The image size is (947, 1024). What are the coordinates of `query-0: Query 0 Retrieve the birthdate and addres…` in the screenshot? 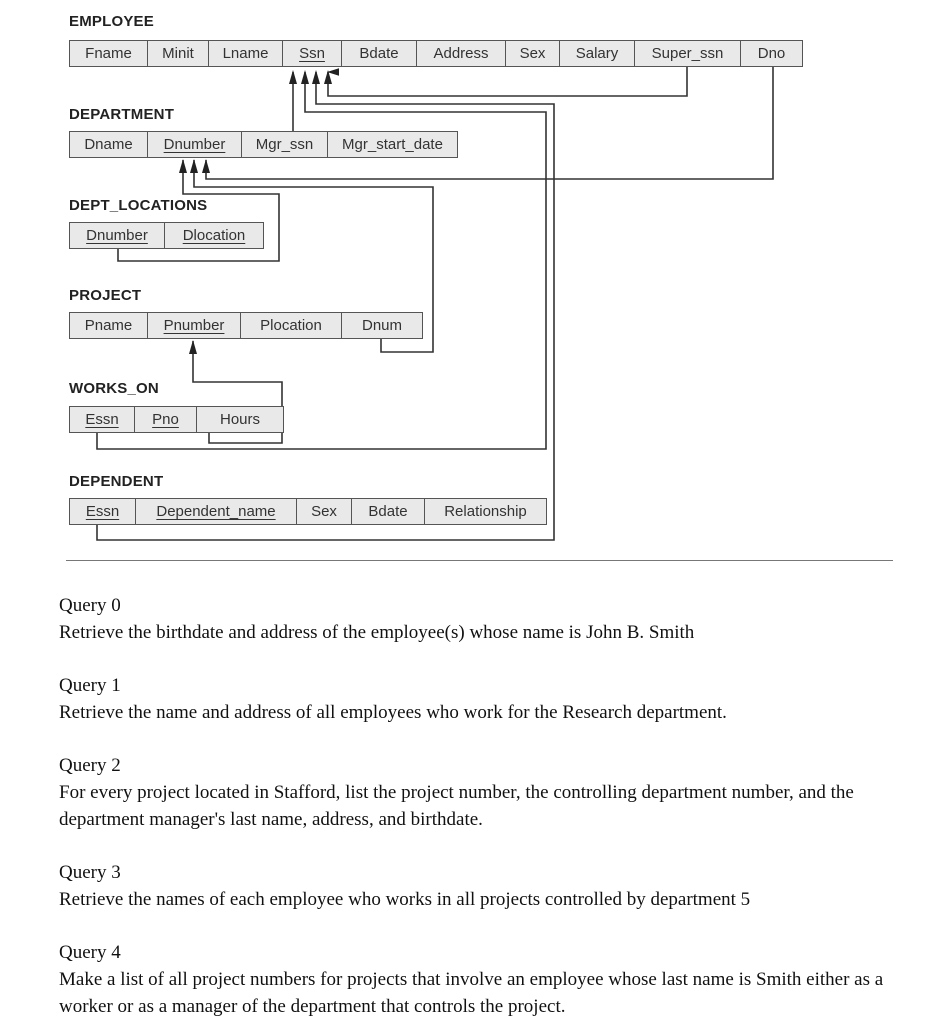 It's located at (376, 619).